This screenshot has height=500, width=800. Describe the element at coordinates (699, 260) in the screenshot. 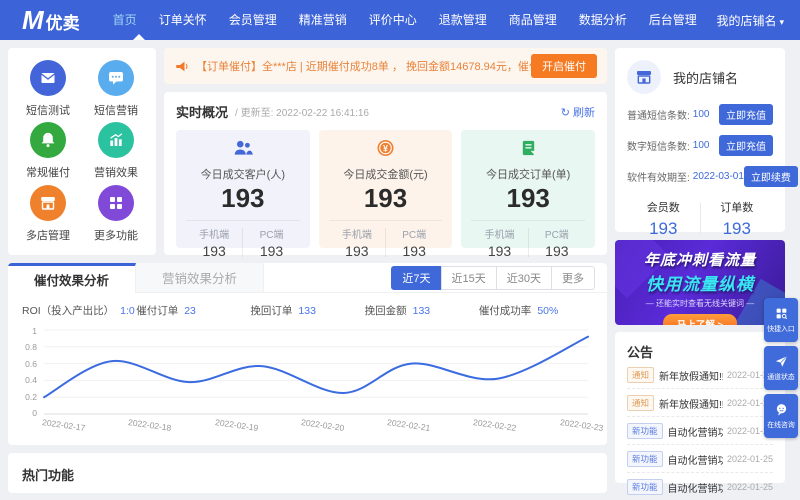

I see `banner-line1: 年底冲刺看流量` at that location.